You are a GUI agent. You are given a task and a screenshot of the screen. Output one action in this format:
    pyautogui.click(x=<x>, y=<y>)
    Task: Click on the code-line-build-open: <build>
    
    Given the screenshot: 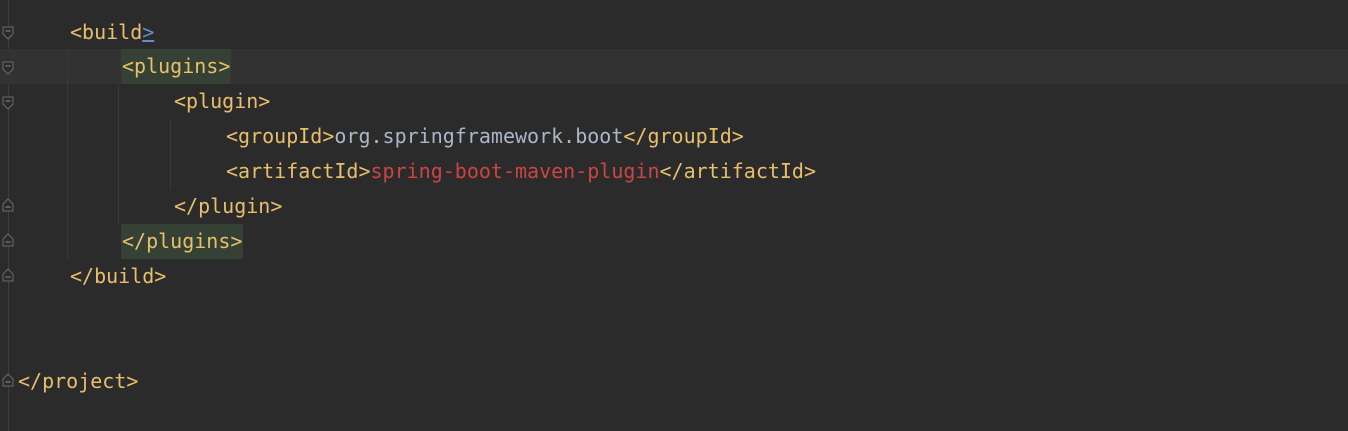 What is the action you would take?
    pyautogui.click(x=112, y=32)
    